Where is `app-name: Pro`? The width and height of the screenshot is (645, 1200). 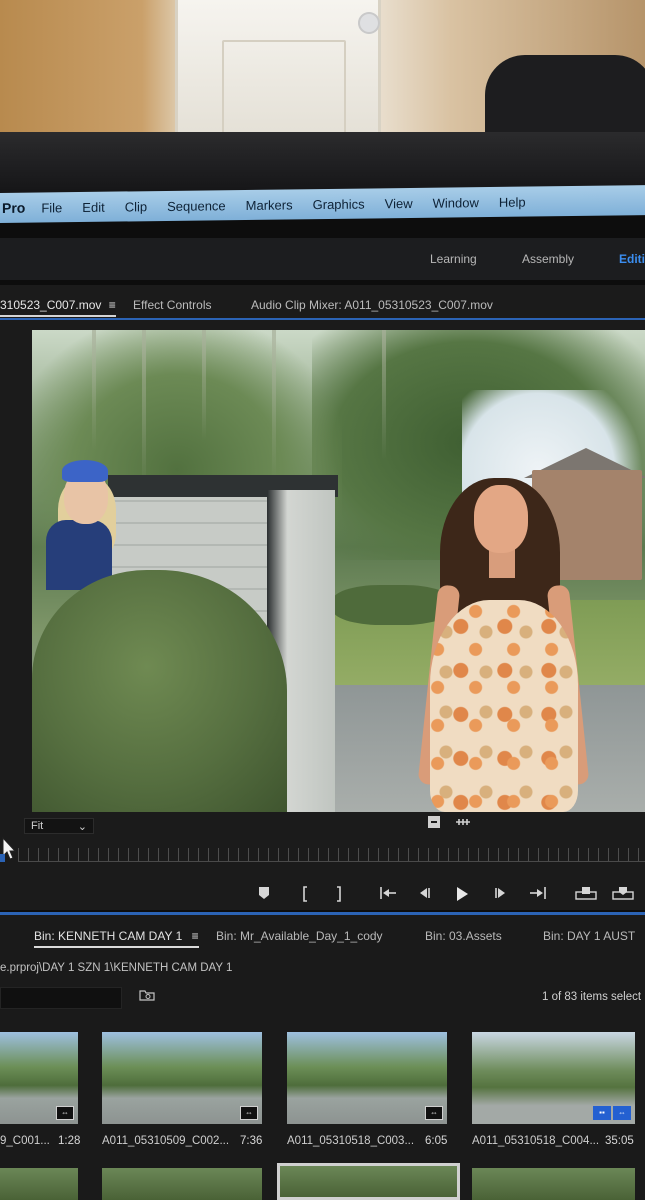 app-name: Pro is located at coordinates (13, 208).